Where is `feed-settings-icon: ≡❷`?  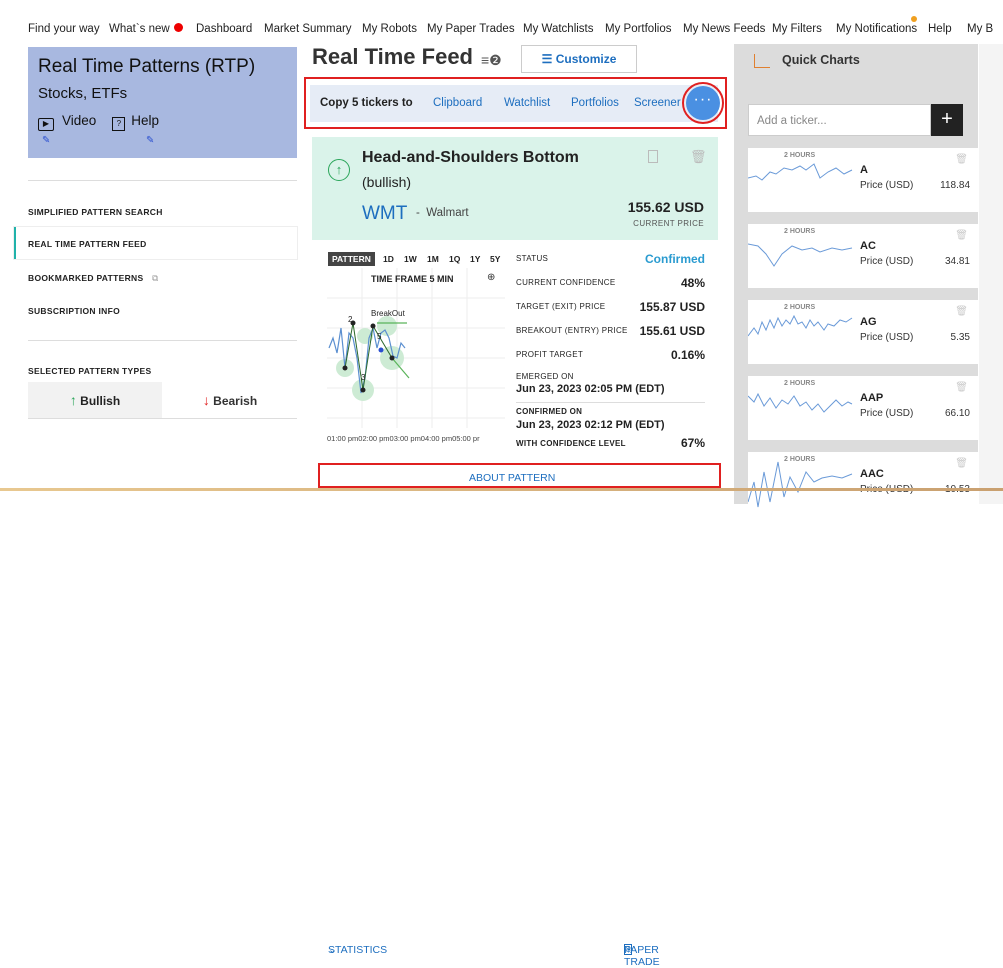
feed-settings-icon: ≡❷ is located at coordinates (491, 60).